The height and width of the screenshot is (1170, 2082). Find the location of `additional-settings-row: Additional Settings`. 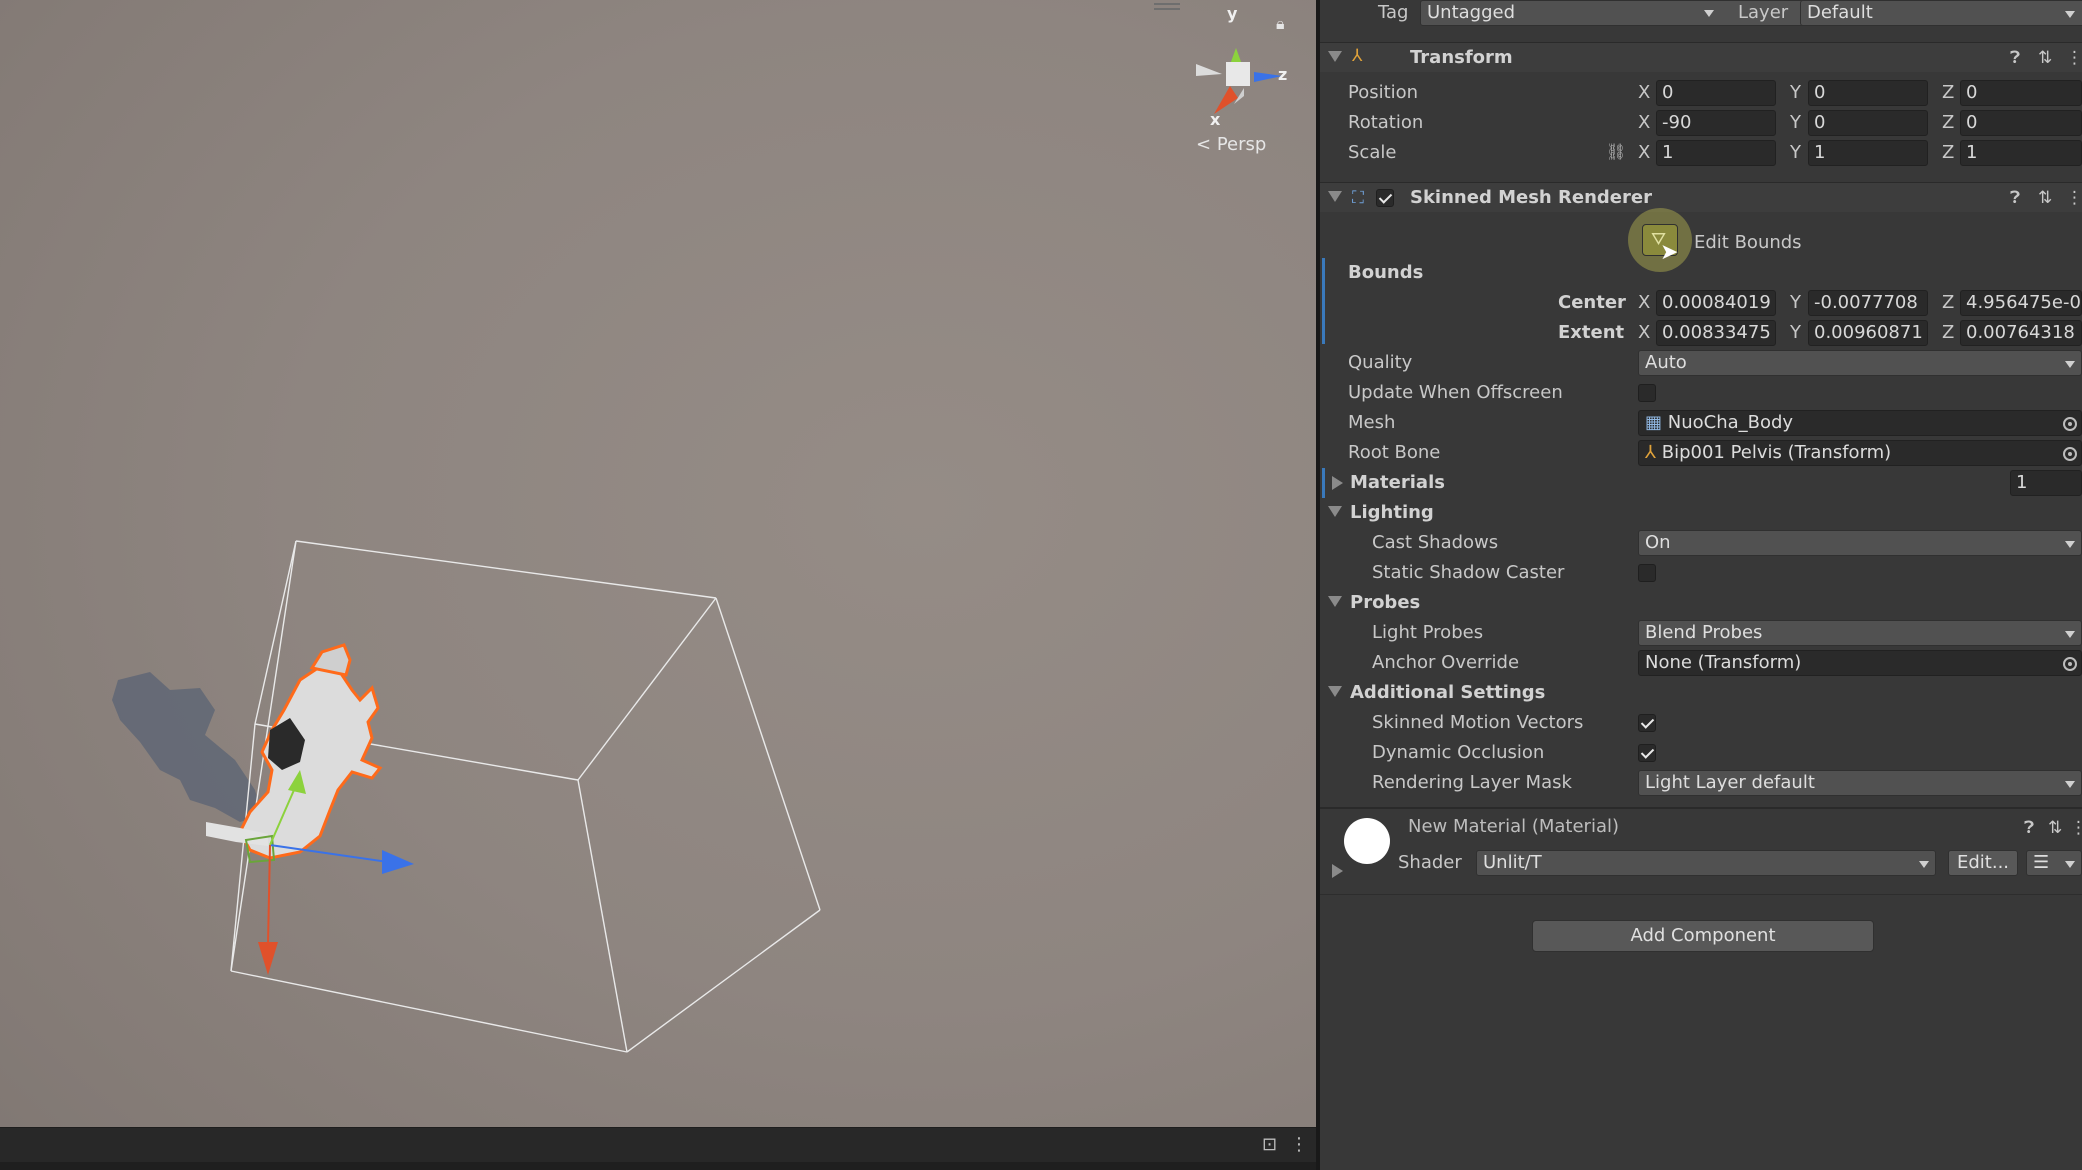

additional-settings-row: Additional Settings is located at coordinates (1701, 693).